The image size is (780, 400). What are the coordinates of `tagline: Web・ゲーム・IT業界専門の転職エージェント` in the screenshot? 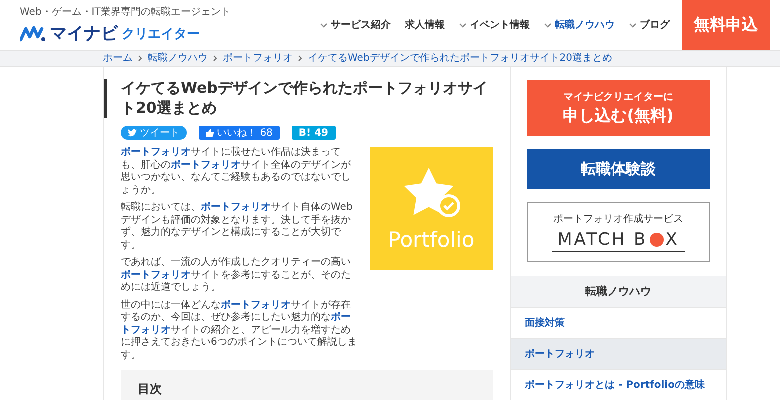 It's located at (125, 12).